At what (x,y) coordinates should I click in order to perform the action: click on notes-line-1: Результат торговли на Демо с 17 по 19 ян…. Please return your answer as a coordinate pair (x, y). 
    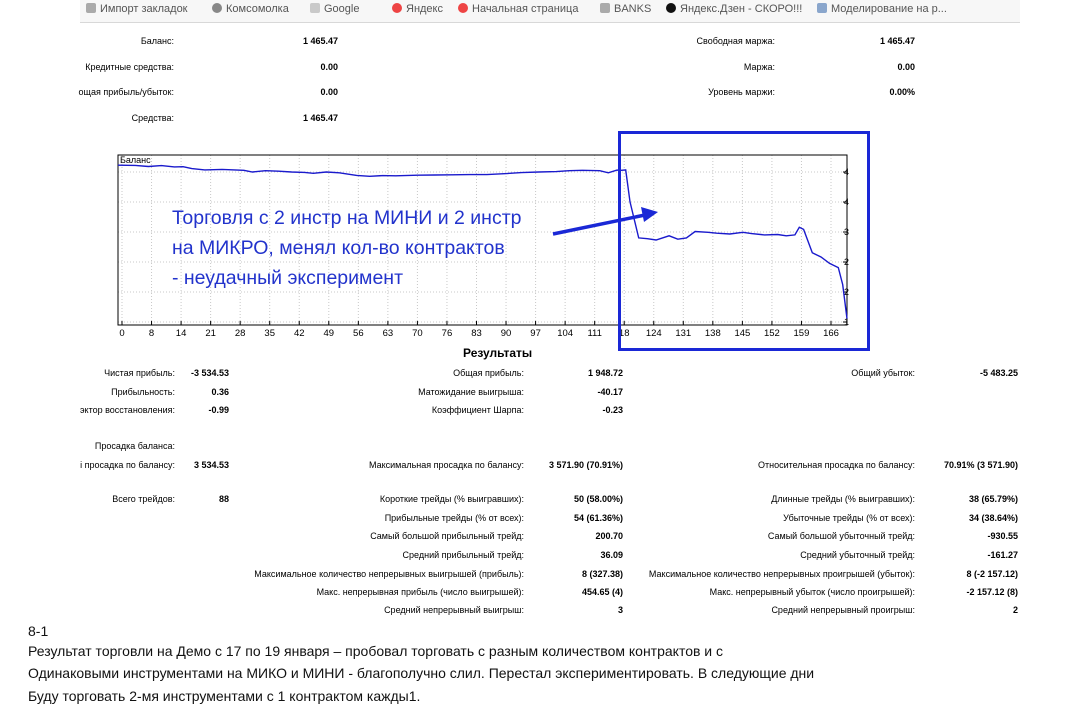
    Looking at the image, I should click on (376, 651).